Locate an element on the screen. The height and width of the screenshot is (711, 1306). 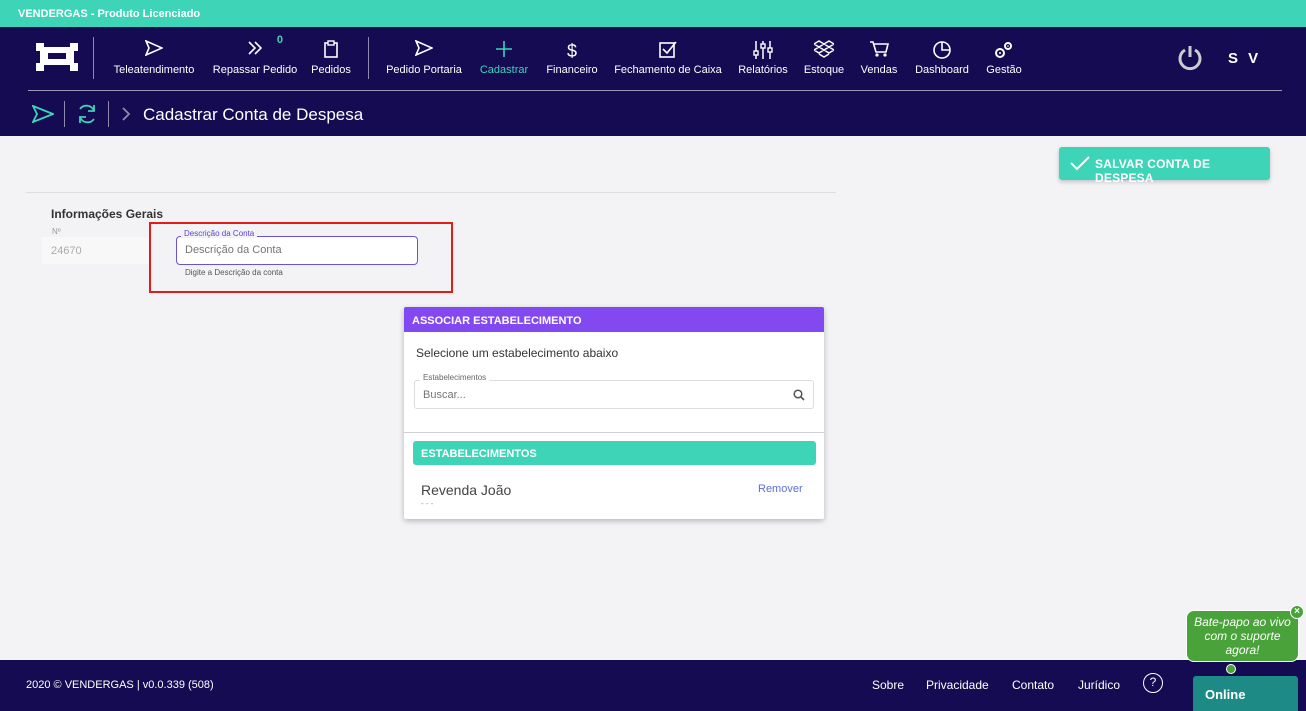
number-label: Nº is located at coordinates (56, 231).